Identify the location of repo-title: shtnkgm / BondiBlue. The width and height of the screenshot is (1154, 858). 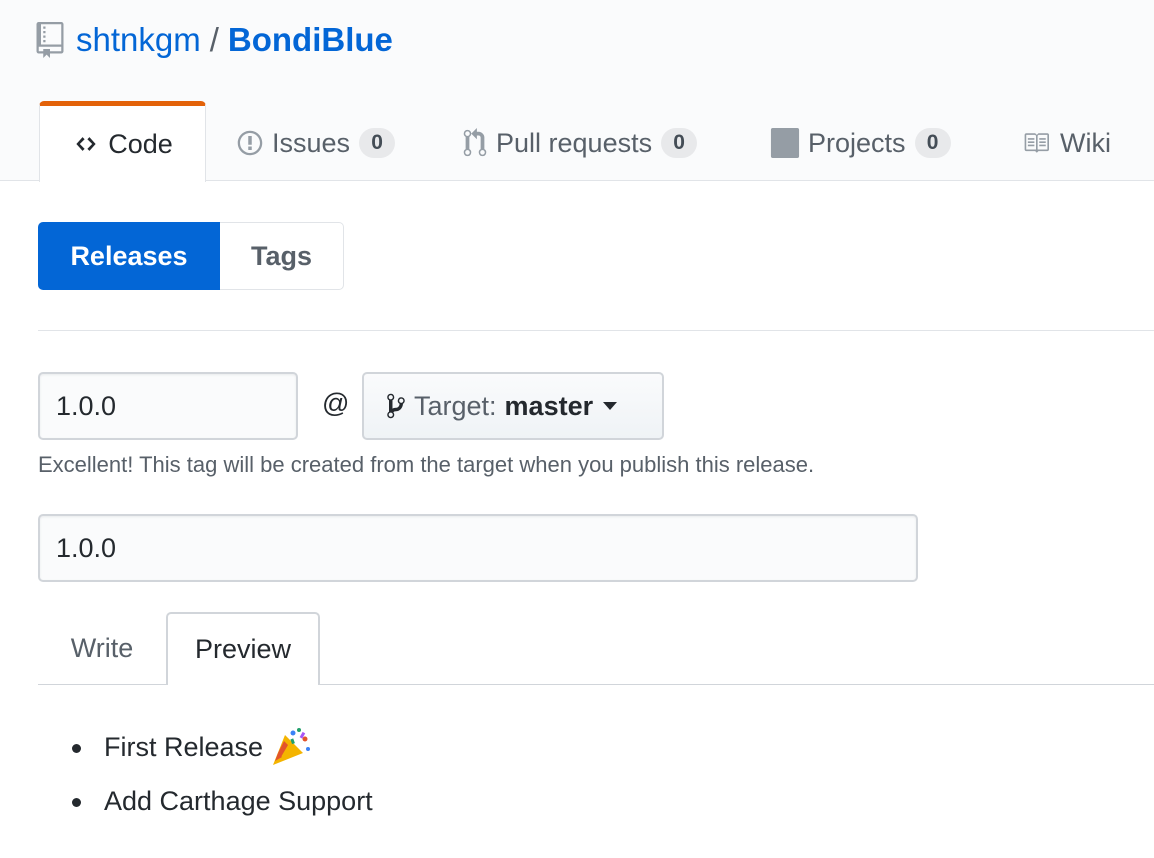
(214, 40).